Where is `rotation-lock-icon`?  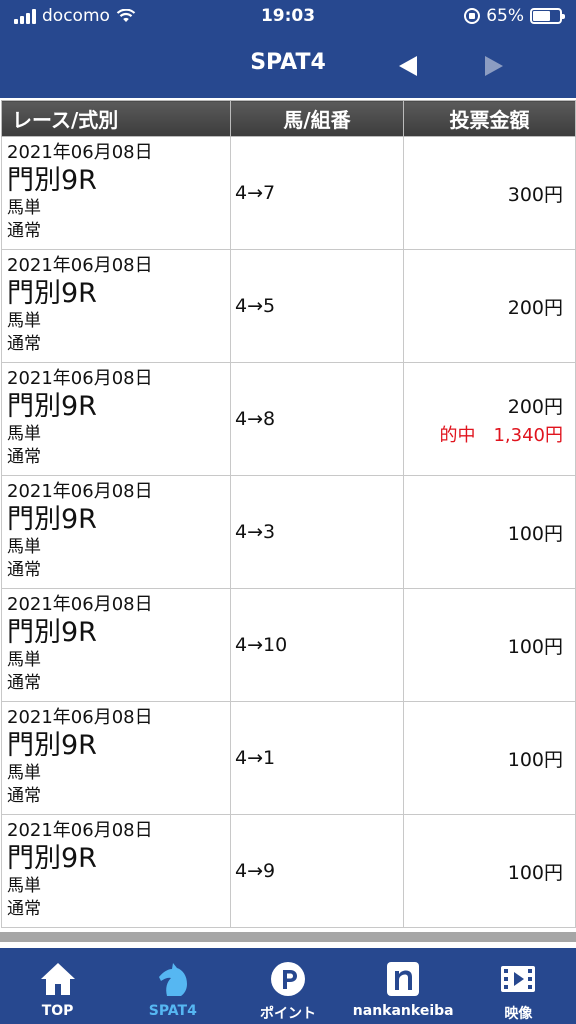 rotation-lock-icon is located at coordinates (472, 16).